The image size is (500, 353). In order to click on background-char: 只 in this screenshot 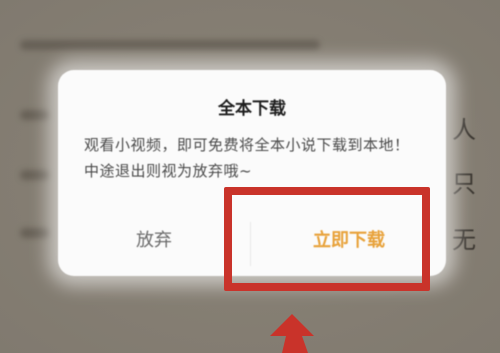, I will do `click(464, 184)`.